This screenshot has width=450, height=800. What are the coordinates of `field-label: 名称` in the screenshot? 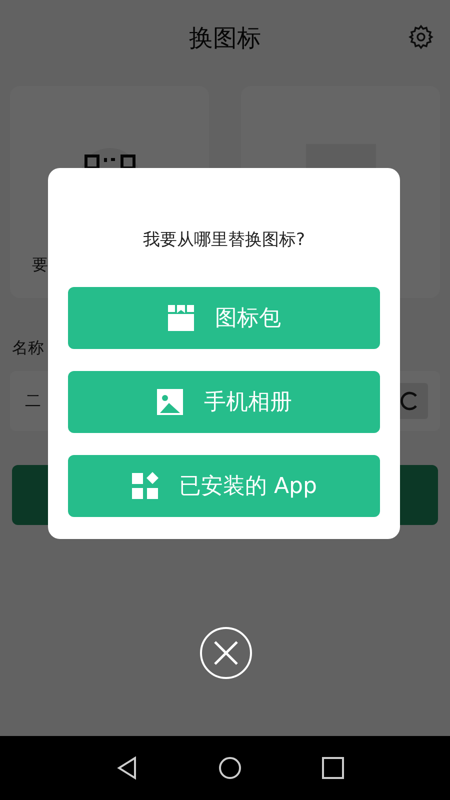 It's located at (28, 348).